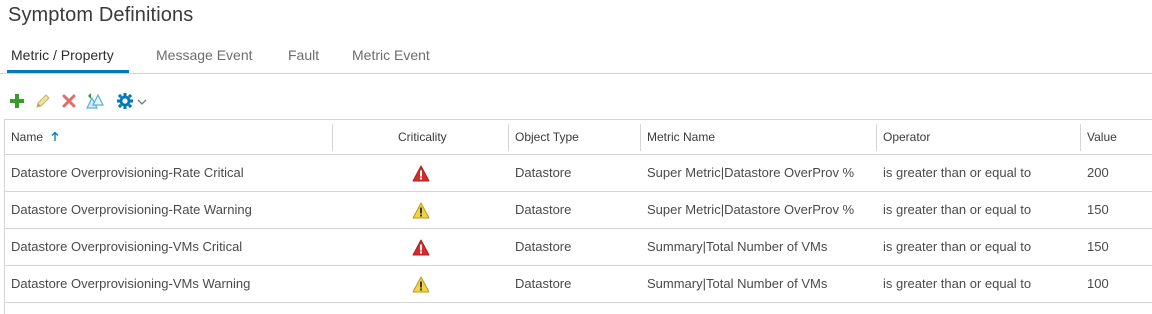 The width and height of the screenshot is (1152, 314). I want to click on clone-button, so click(94, 101).